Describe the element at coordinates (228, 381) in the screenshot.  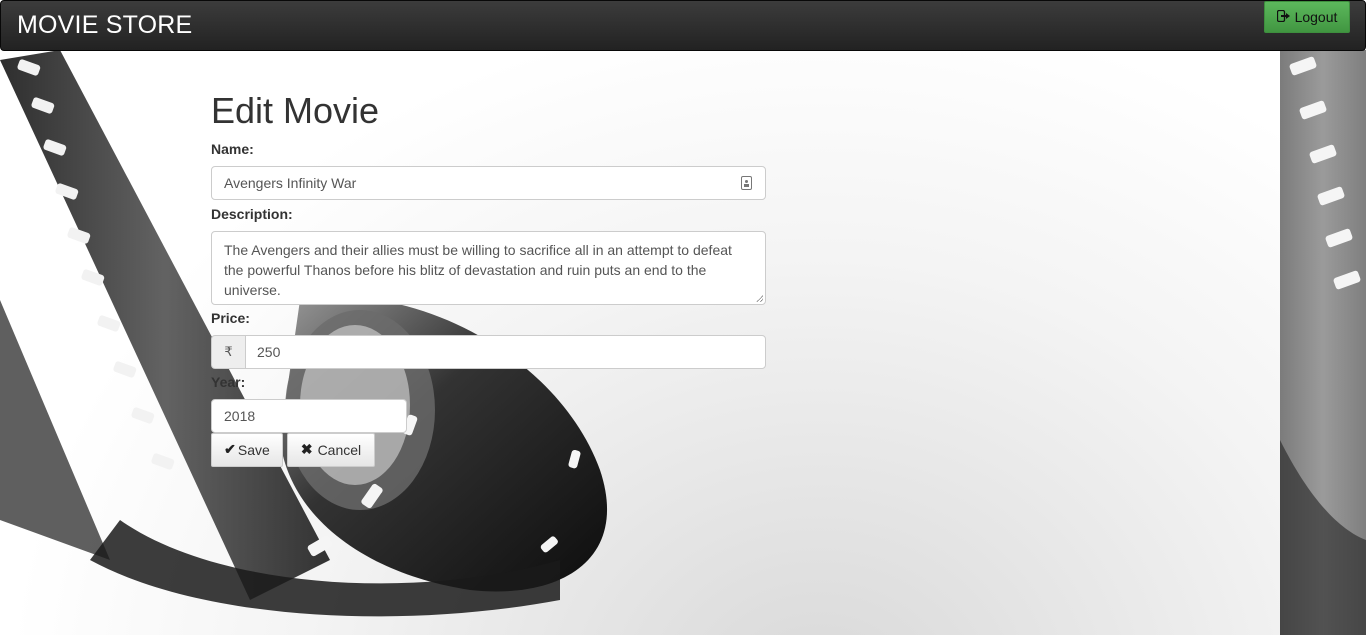
I see `year-label: Year:` at that location.